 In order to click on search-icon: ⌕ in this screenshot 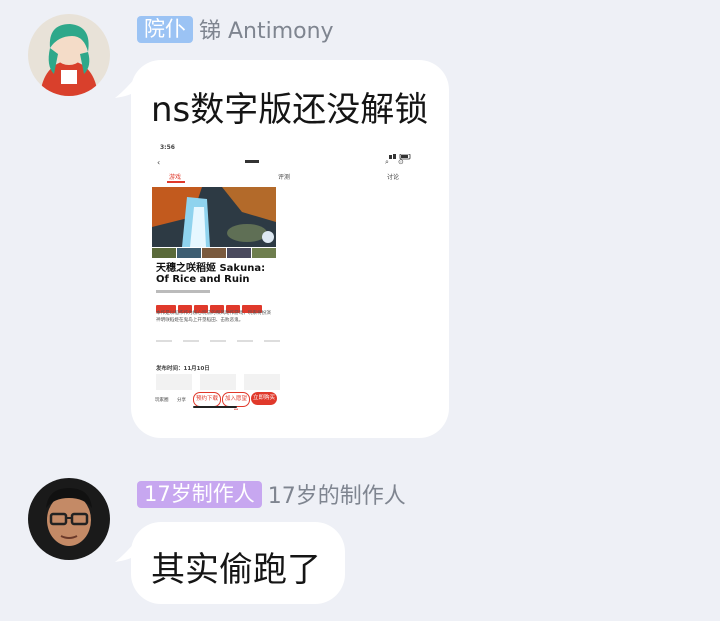, I will do `click(387, 162)`.